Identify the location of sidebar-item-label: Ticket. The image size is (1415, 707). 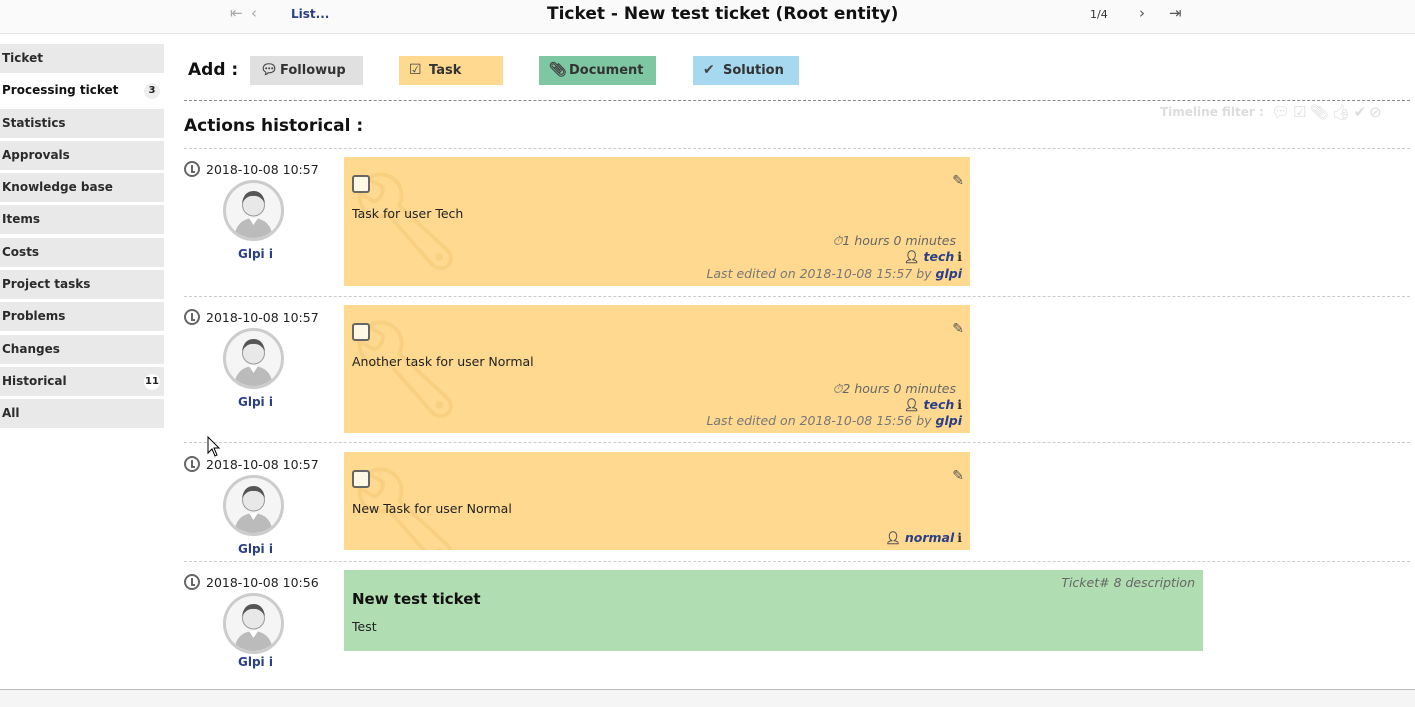
(22, 58).